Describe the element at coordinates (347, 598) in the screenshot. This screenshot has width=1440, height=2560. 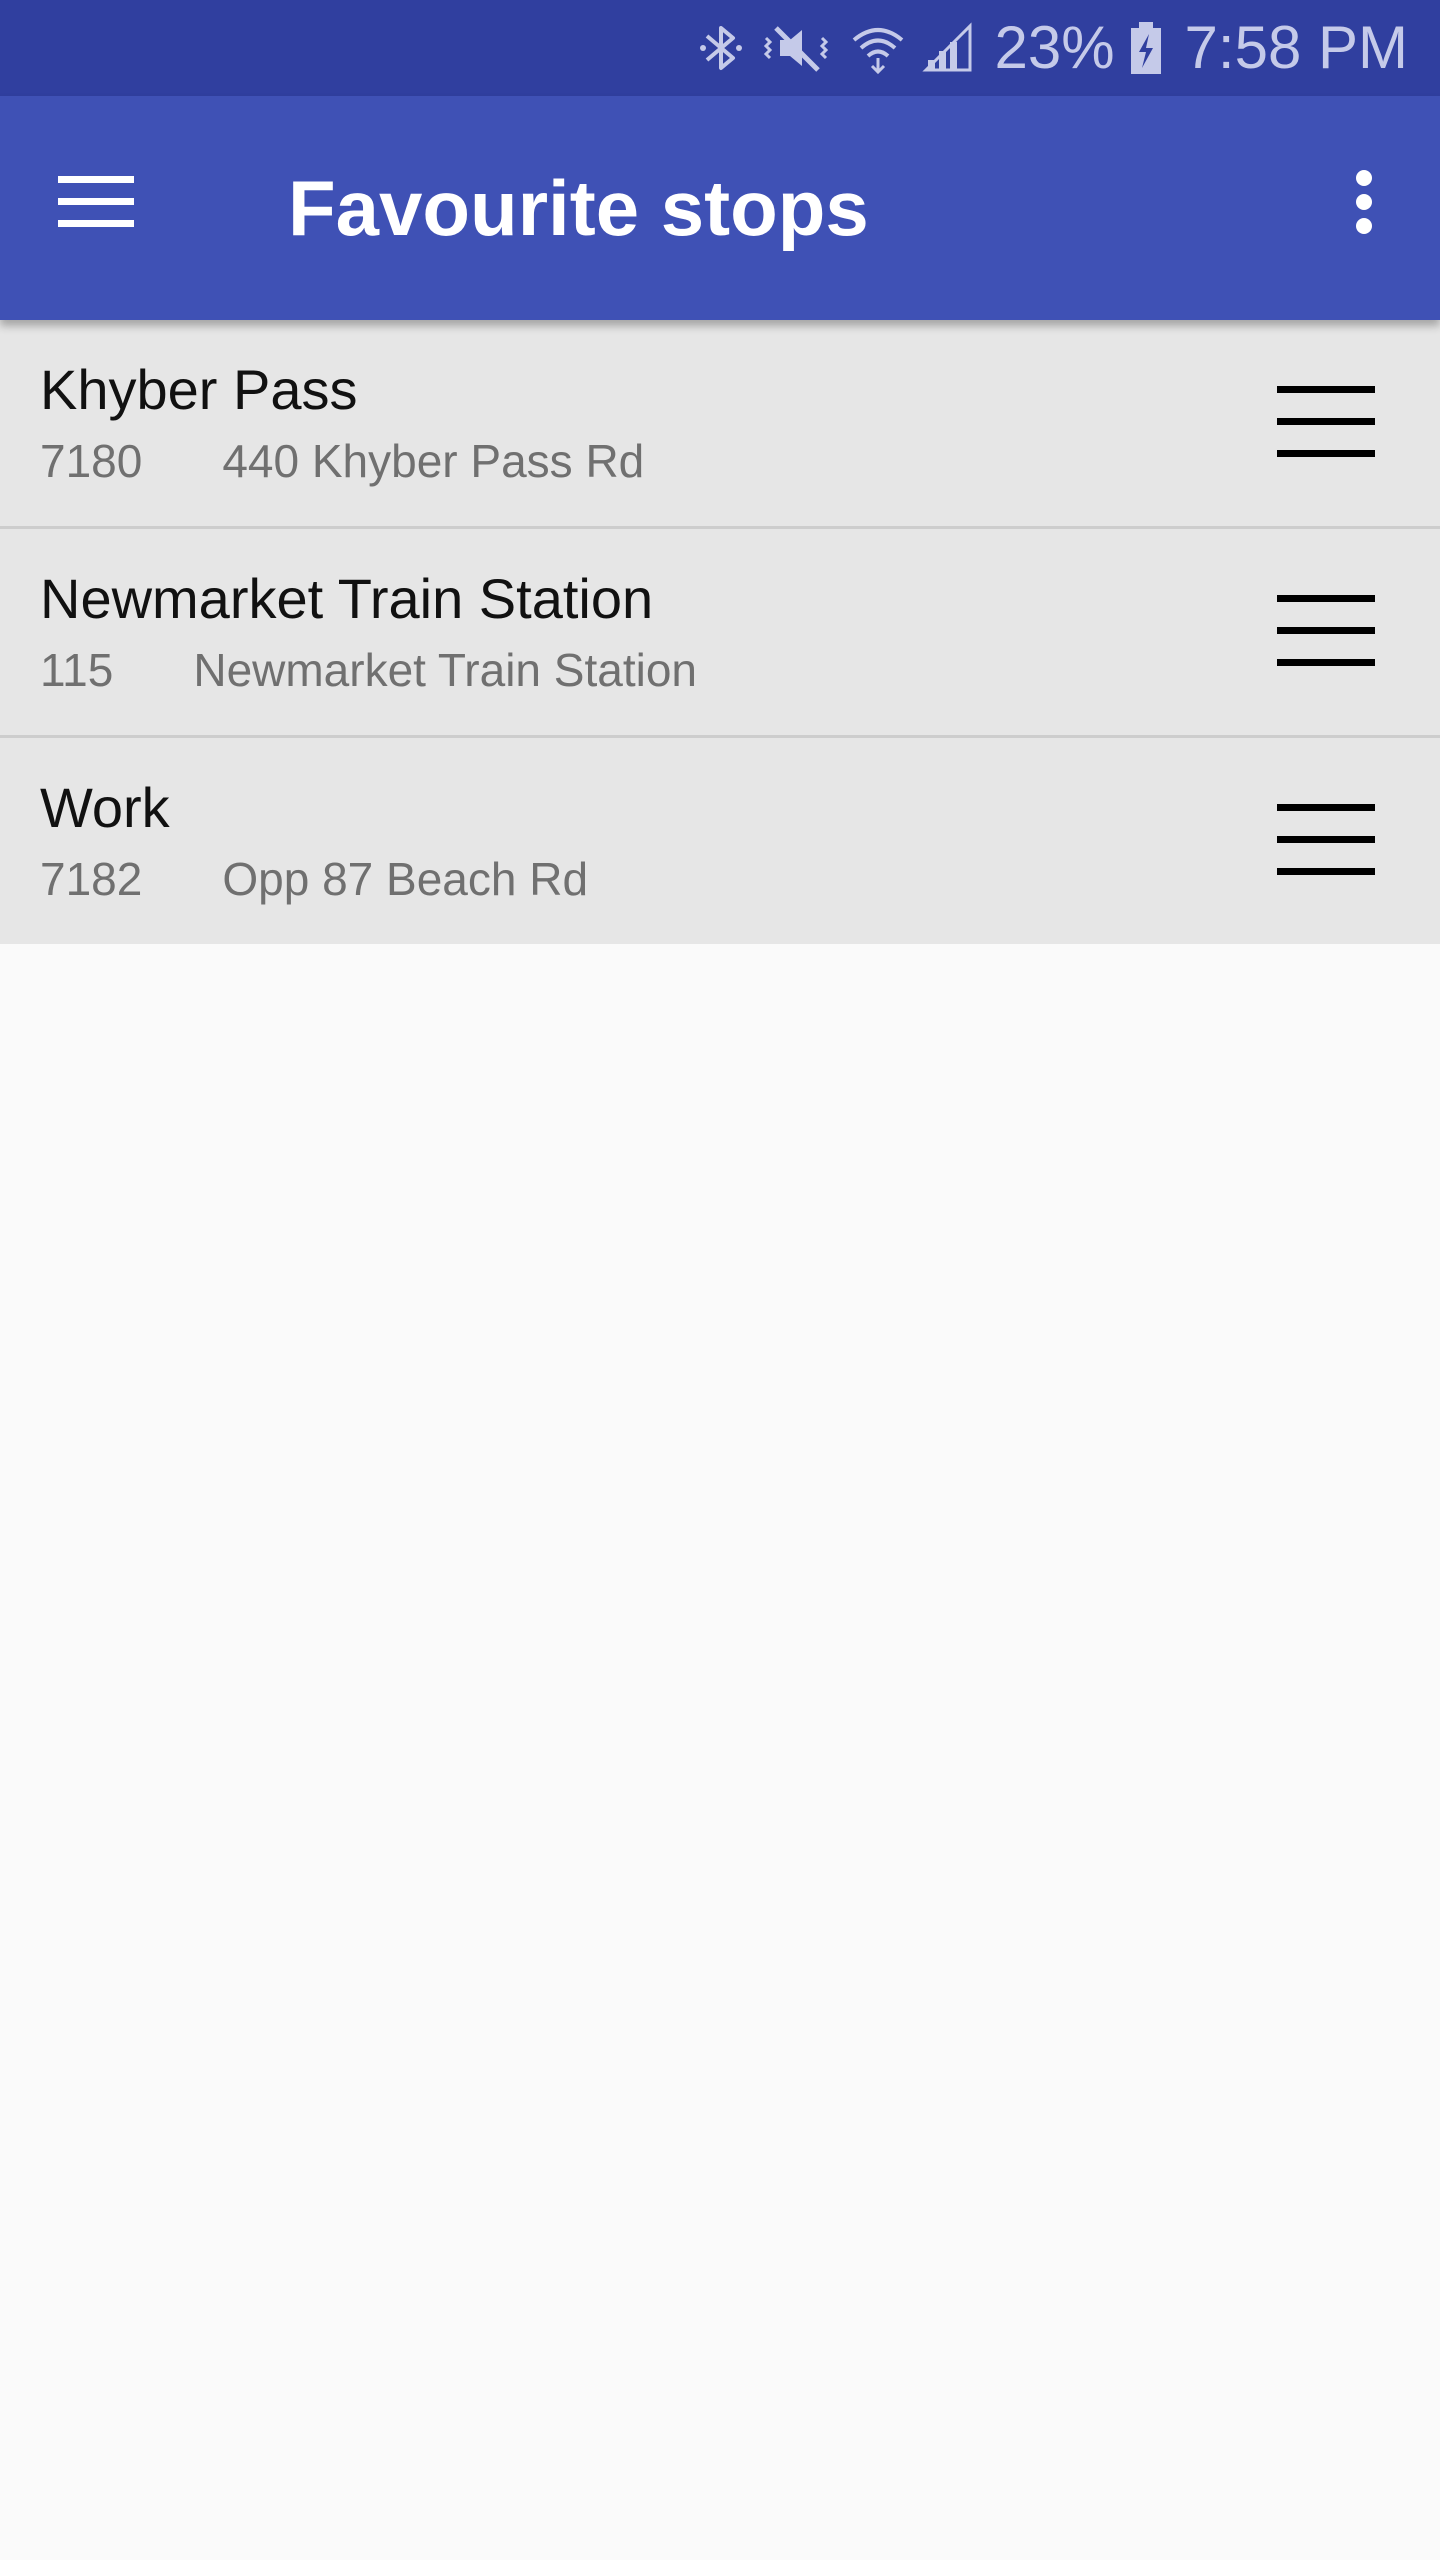
I see `stop-name: Newmarket Train Station` at that location.